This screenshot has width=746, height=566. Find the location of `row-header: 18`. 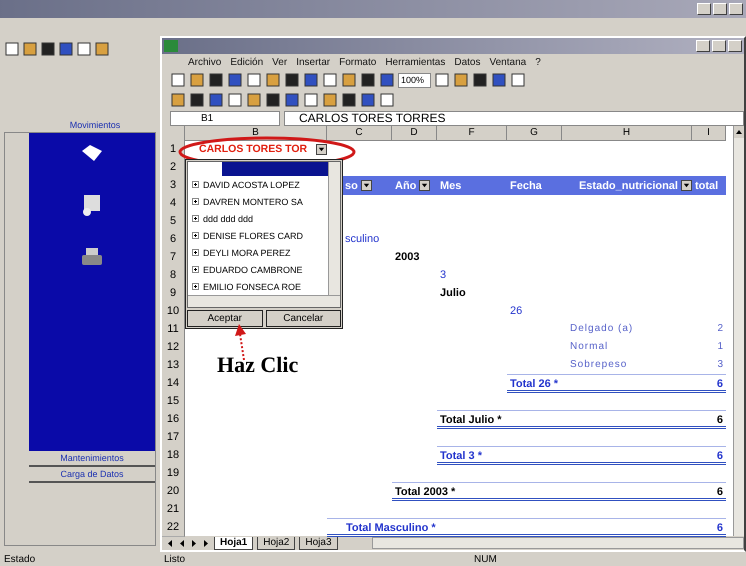

row-header: 18 is located at coordinates (173, 455).